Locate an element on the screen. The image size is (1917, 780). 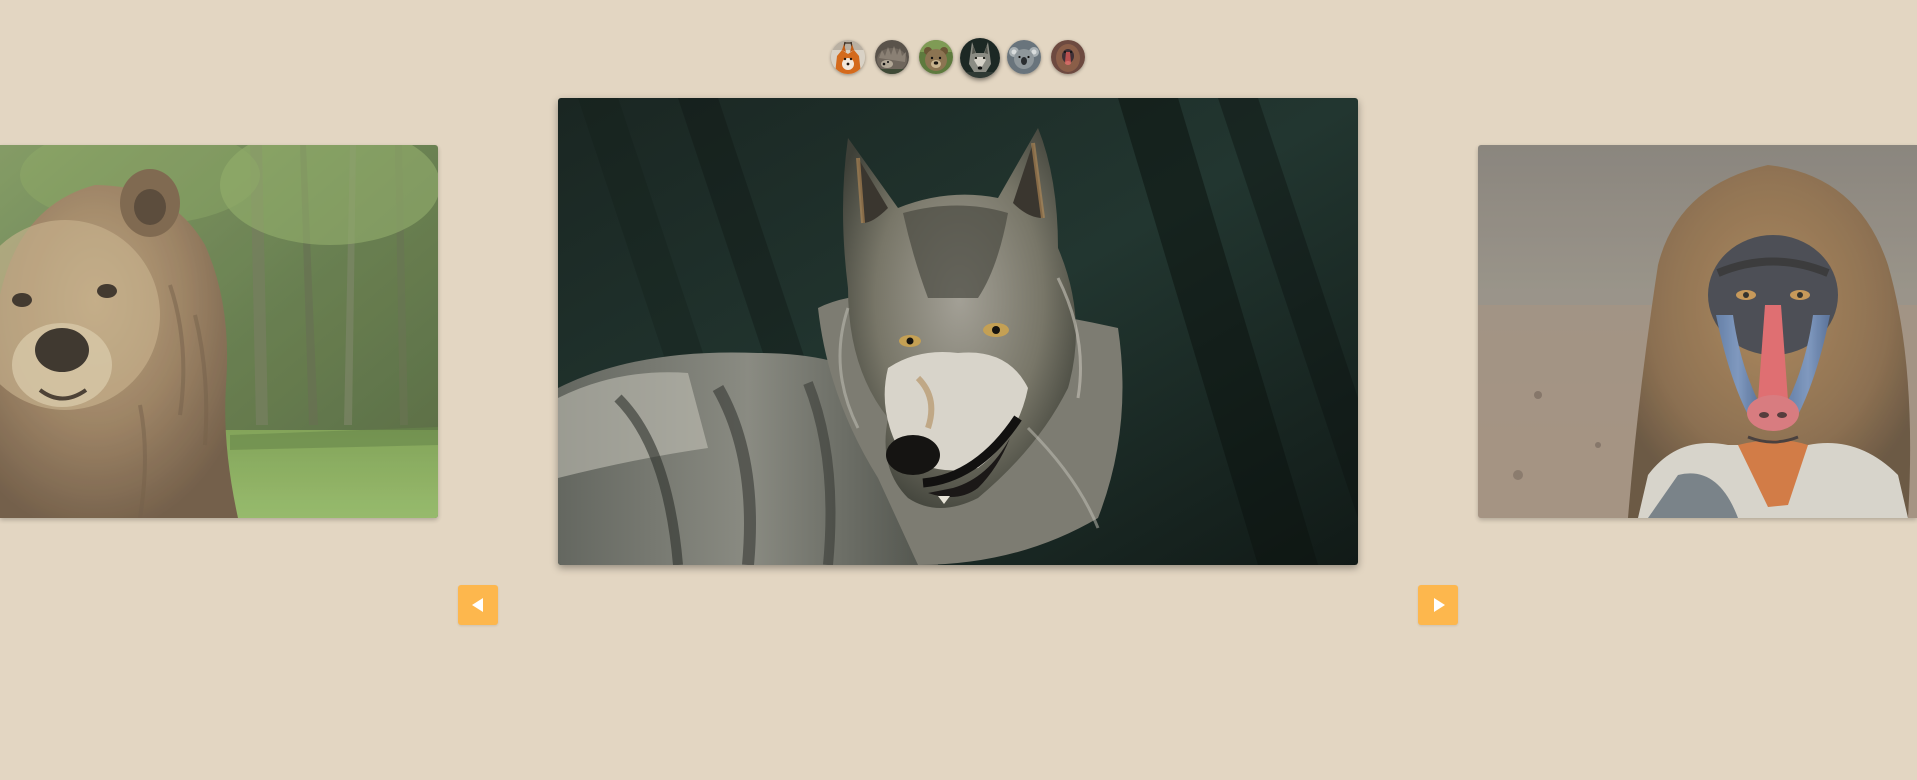
previous-button is located at coordinates (478, 605).